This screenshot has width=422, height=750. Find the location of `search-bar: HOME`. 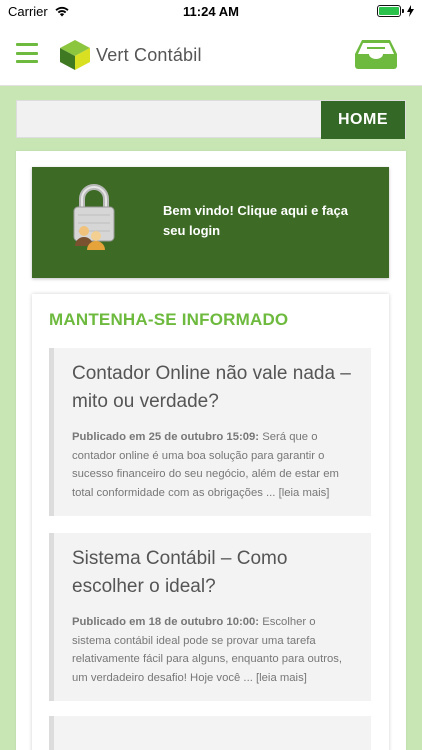

search-bar: HOME is located at coordinates (211, 119).